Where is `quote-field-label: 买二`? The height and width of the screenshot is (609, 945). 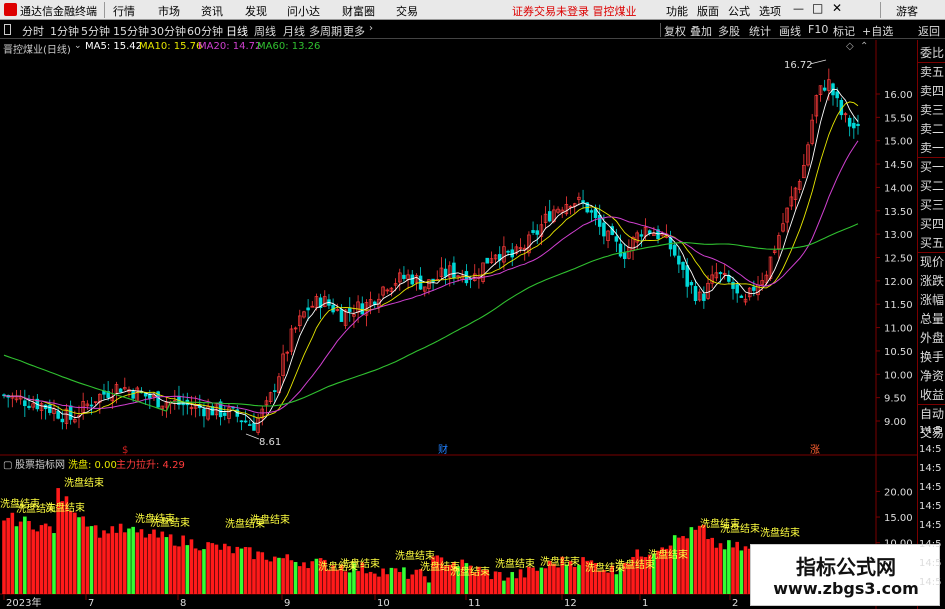 quote-field-label: 买二 is located at coordinates (932, 186).